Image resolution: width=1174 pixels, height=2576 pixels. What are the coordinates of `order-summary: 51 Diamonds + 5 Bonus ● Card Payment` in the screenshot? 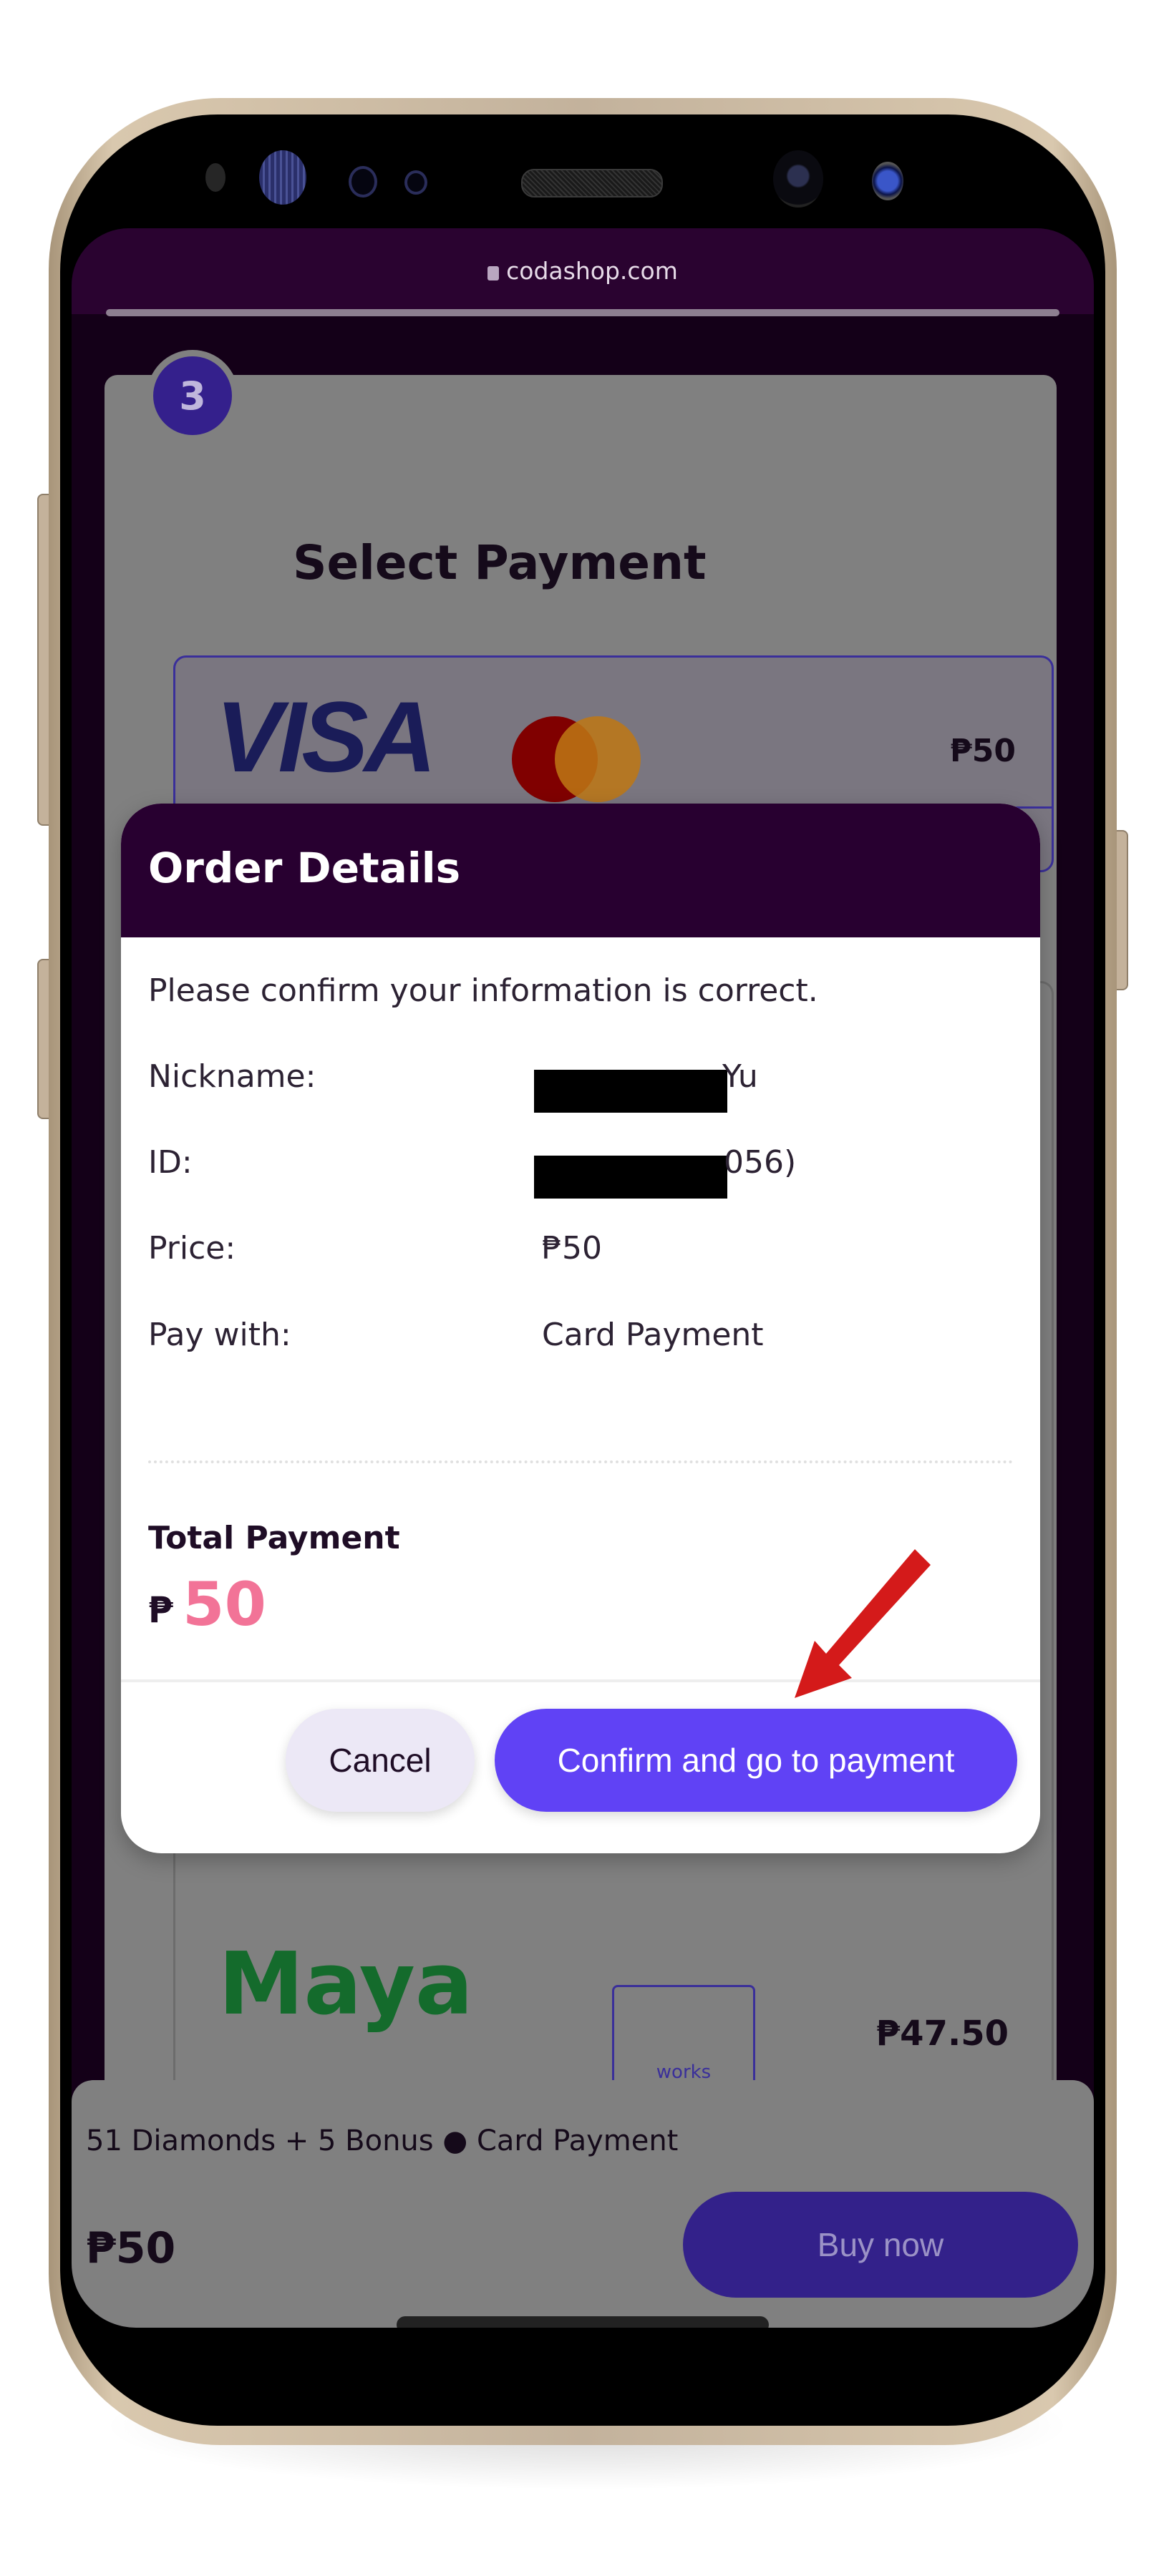 It's located at (382, 2140).